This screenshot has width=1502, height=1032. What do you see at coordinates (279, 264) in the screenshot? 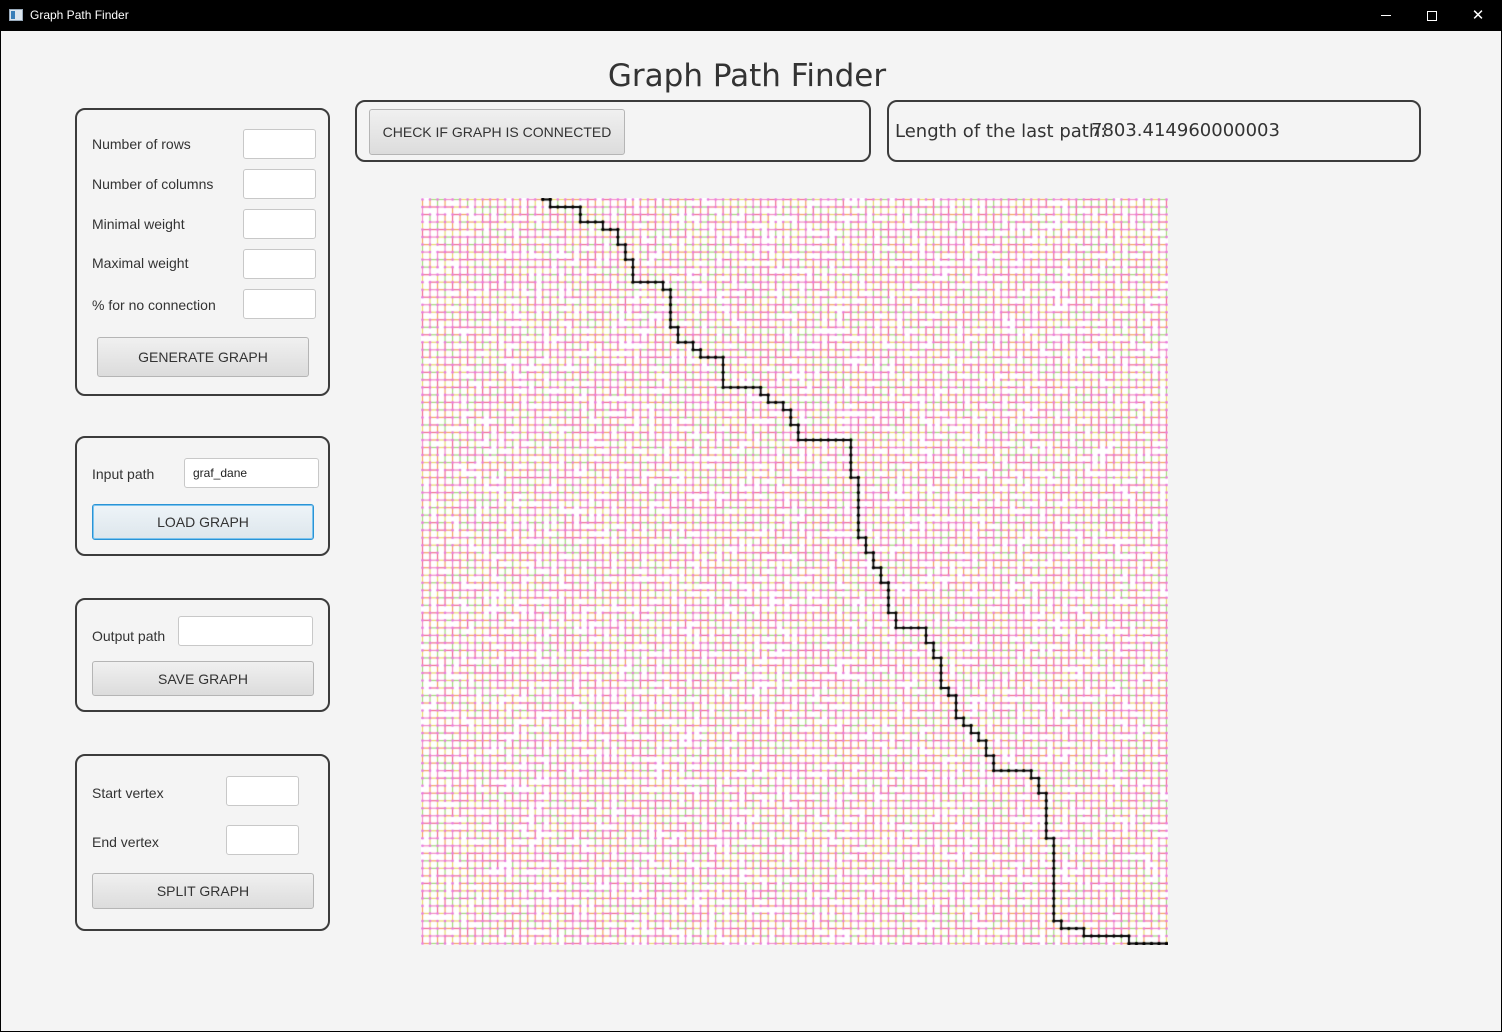
I see `max-weight-input` at bounding box center [279, 264].